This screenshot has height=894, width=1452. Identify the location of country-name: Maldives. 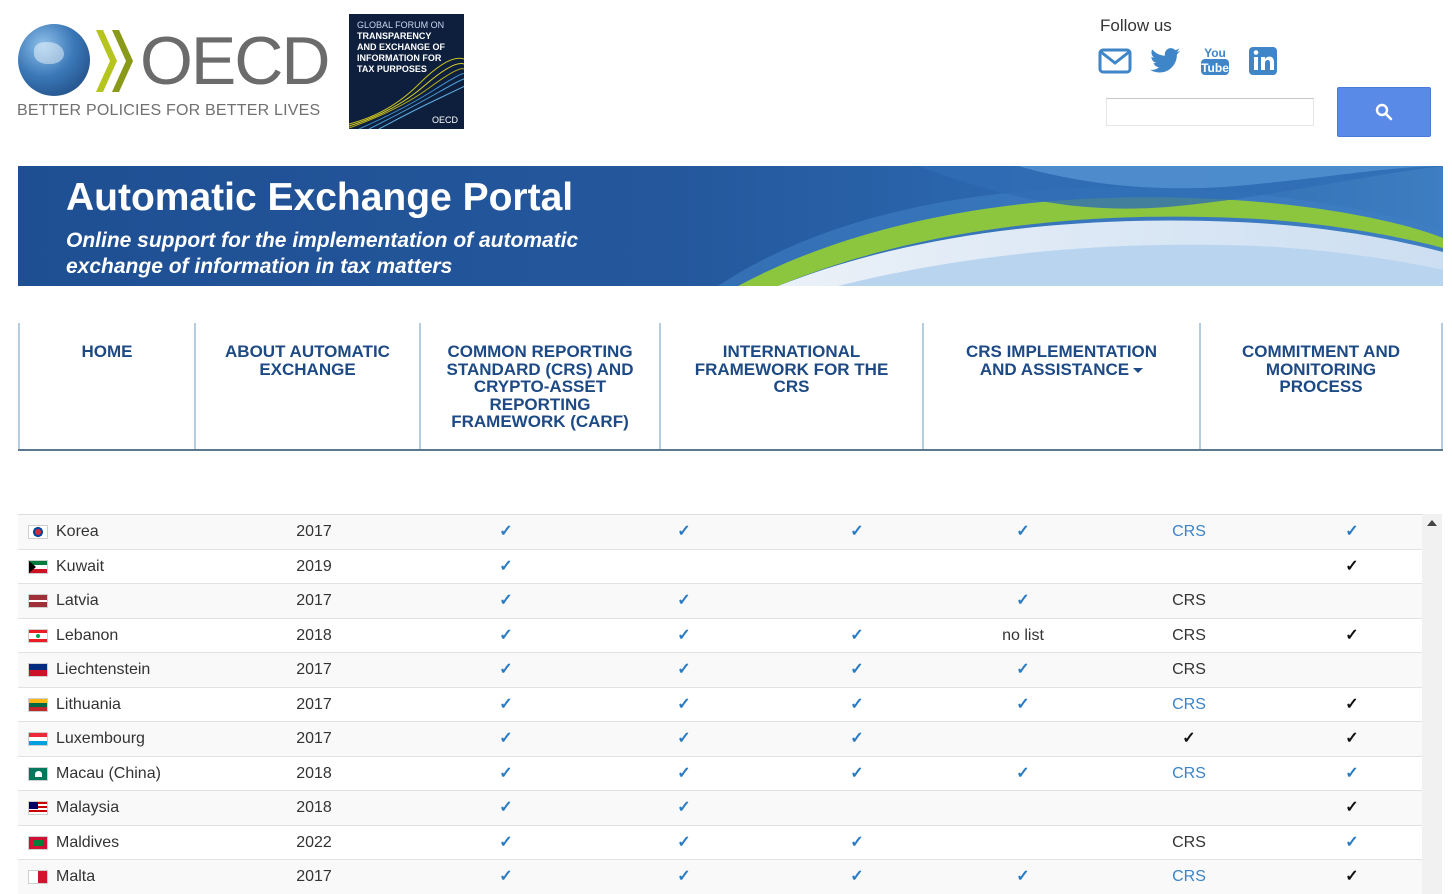
(88, 842).